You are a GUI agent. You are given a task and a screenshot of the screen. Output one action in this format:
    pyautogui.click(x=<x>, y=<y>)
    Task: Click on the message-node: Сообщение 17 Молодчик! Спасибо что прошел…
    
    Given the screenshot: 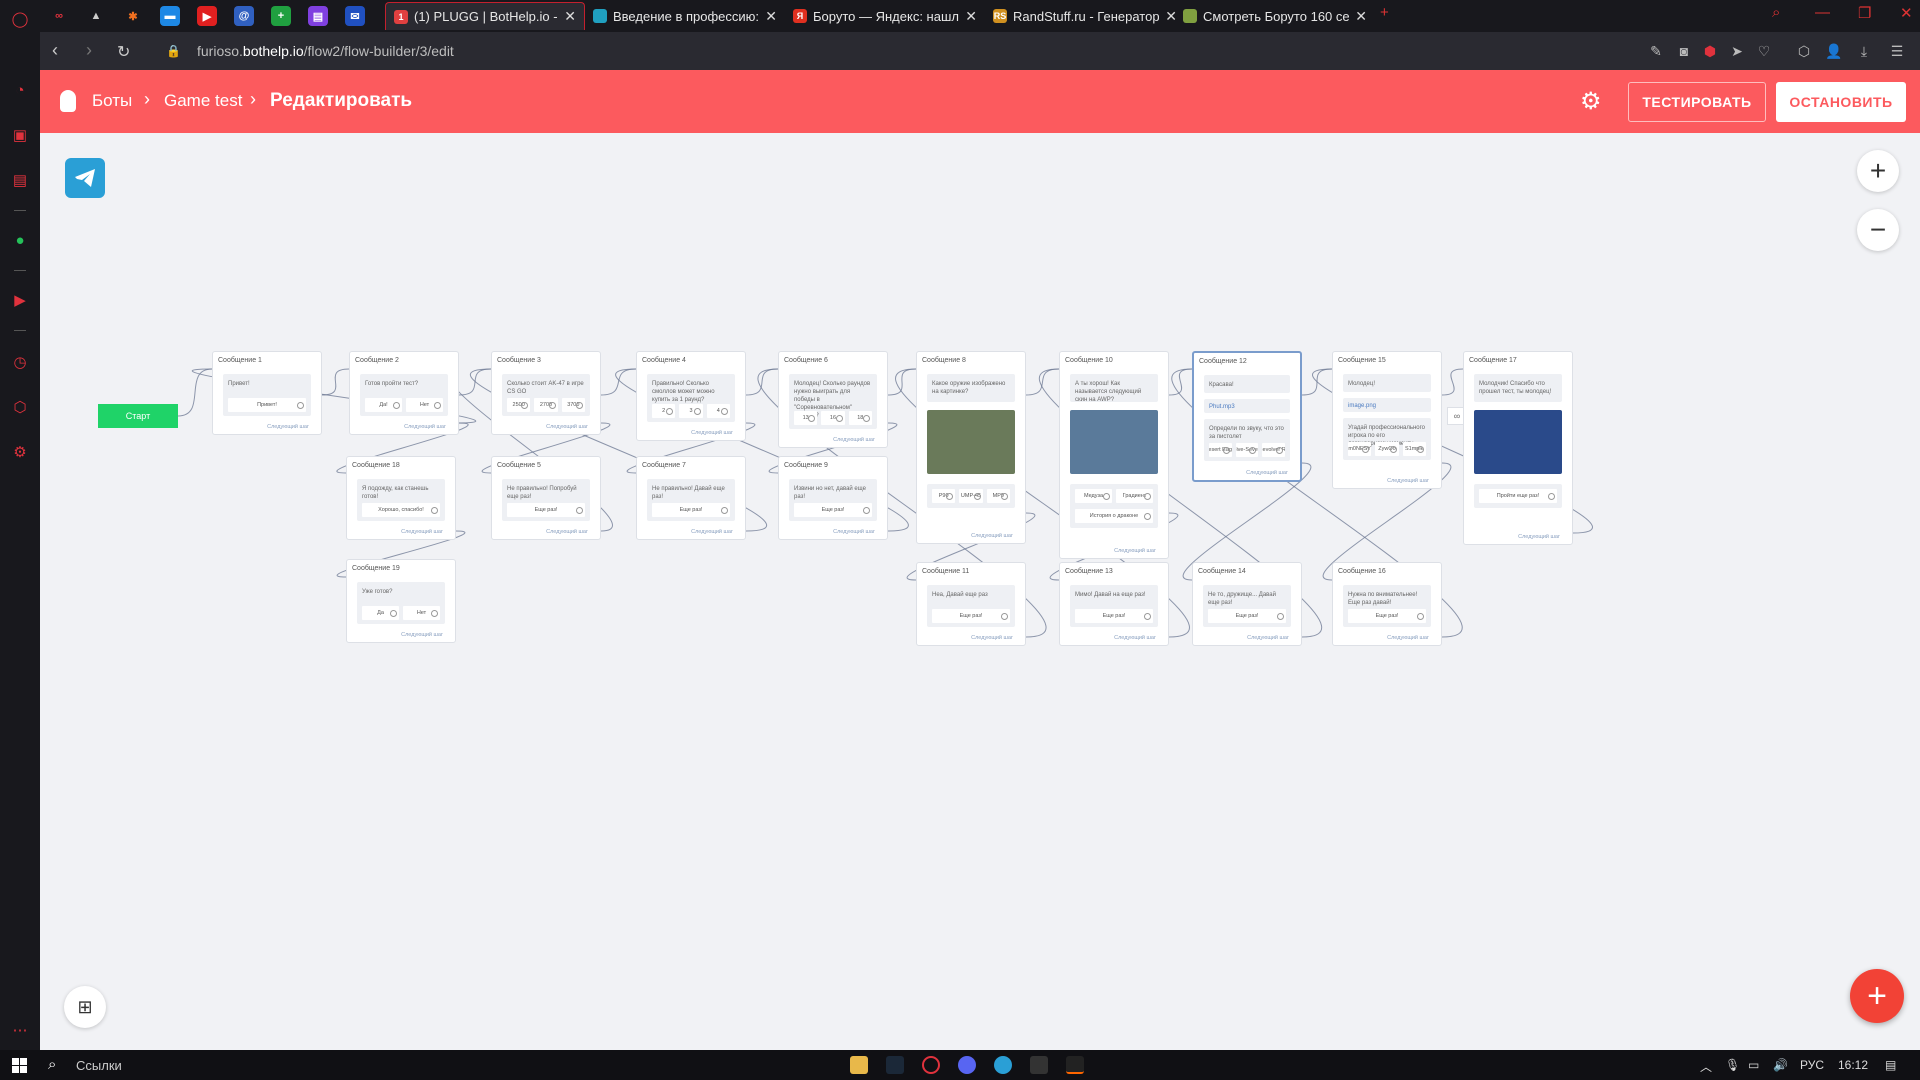 What is the action you would take?
    pyautogui.click(x=1518, y=448)
    